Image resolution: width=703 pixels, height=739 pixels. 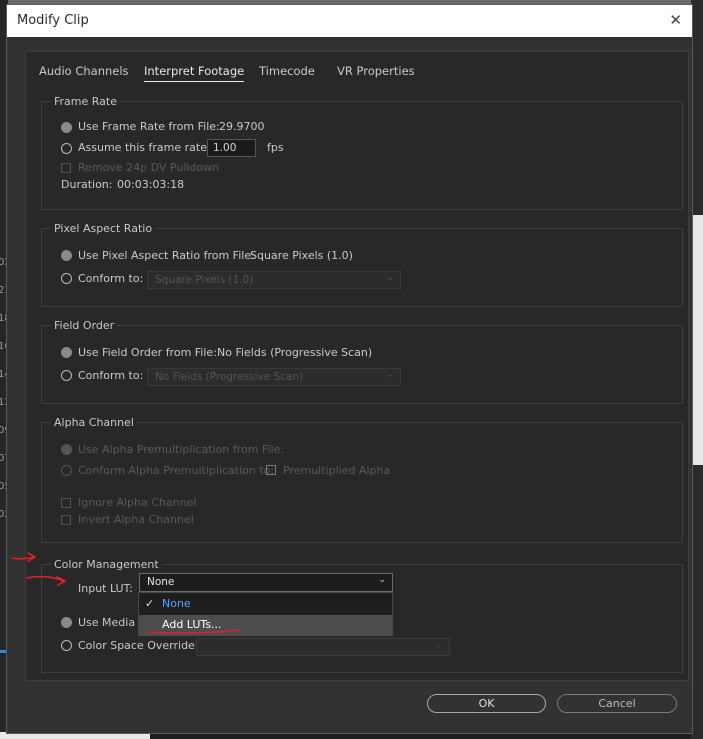 I want to click on field-order-from-file-radio, so click(x=66, y=352).